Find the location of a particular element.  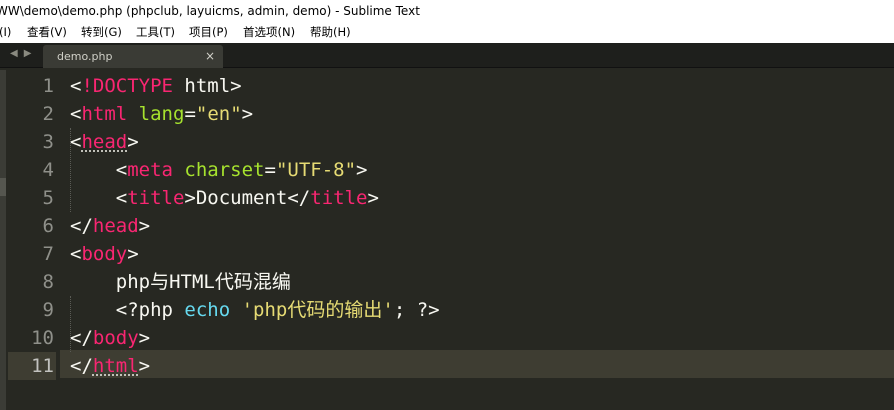

code-line: <meta charset="UTF-8"> is located at coordinates (219, 170).